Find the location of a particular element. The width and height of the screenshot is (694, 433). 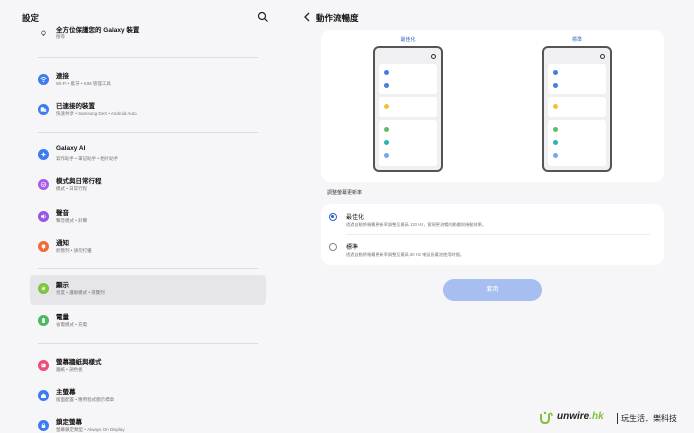

settings-item-subtitle: 狀態列 • 請勿打擾 is located at coordinates (74, 250).